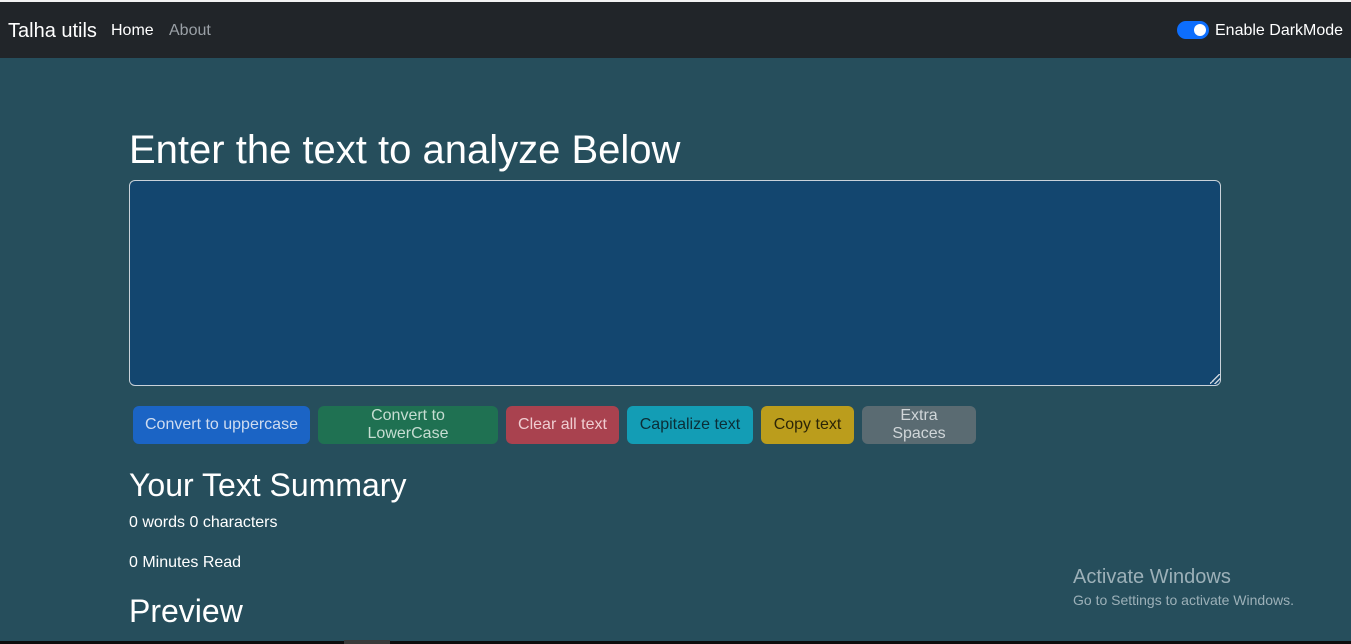 The height and width of the screenshot is (644, 1351). I want to click on dark-mode-toggle, so click(1193, 30).